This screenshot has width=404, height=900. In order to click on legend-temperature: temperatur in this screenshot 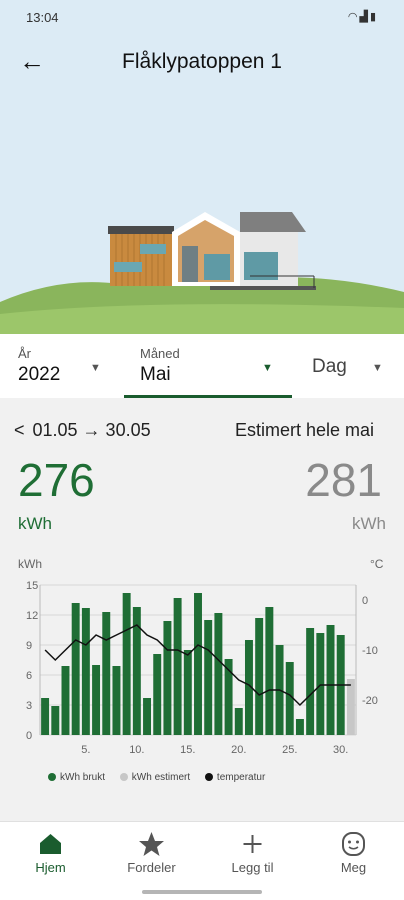, I will do `click(234, 777)`.